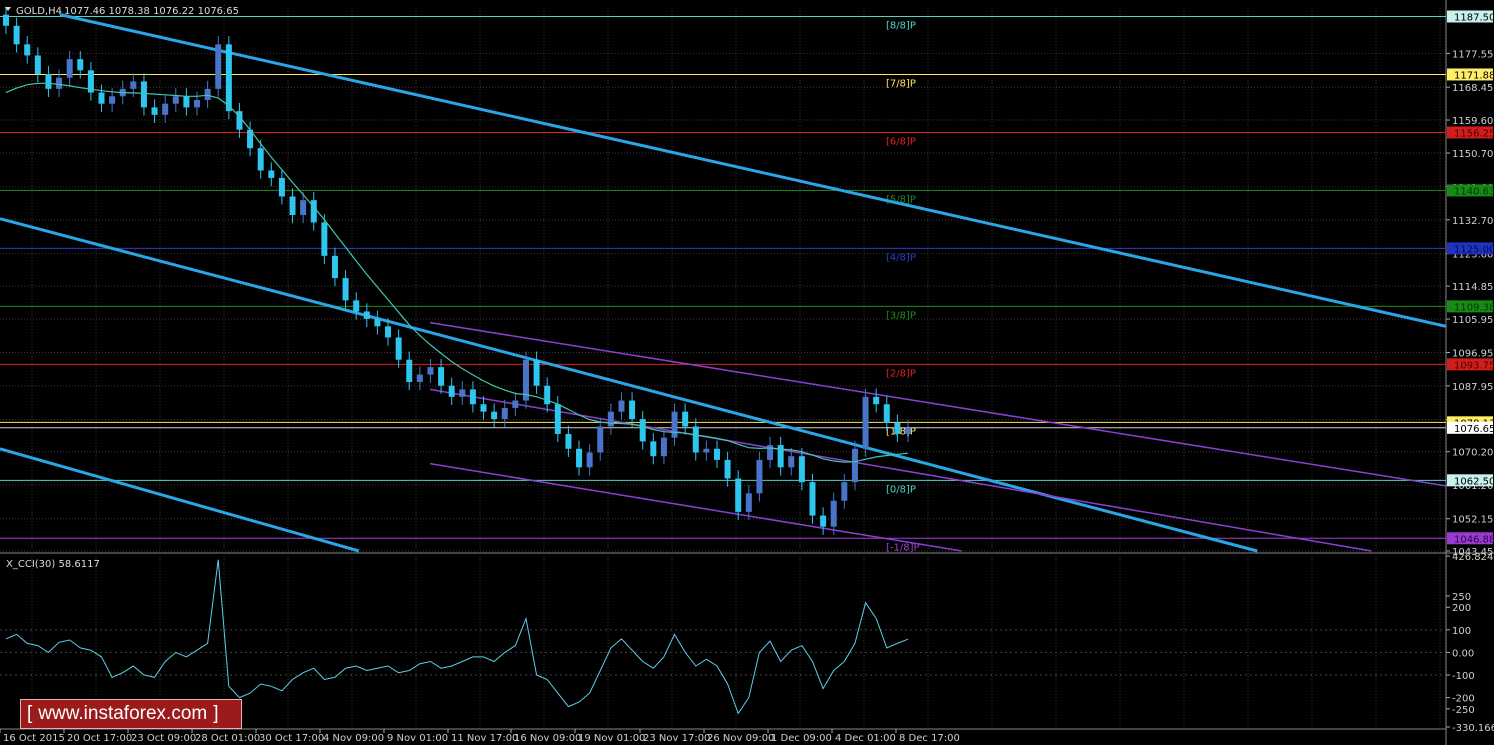  What do you see at coordinates (34, 738) in the screenshot?
I see `time-tick-label: 16 Oct 2015` at bounding box center [34, 738].